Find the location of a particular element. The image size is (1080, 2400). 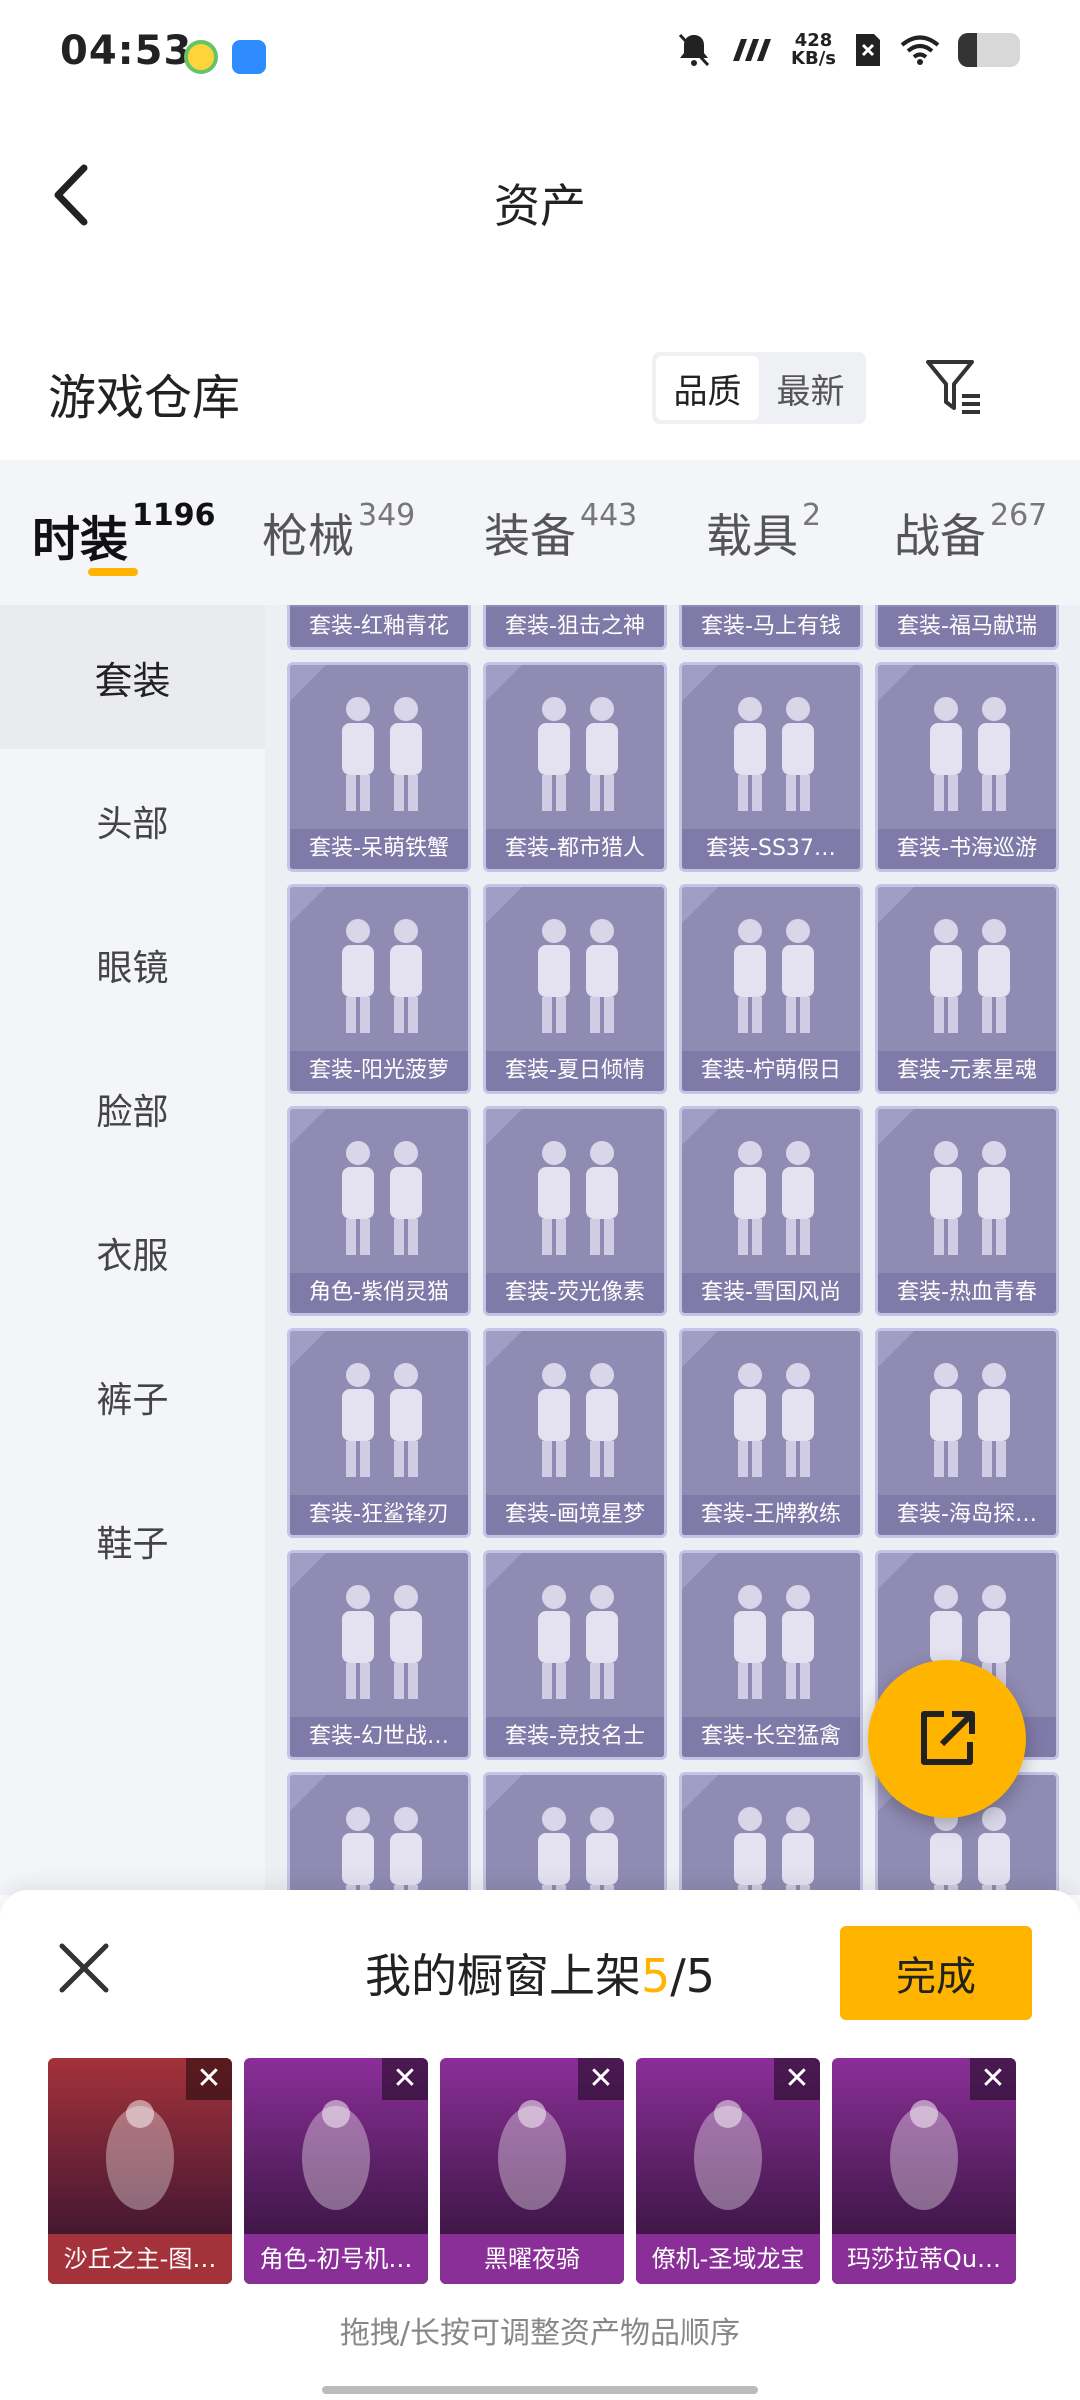

warehouse-header: 游戏仓库 品质 最新 is located at coordinates (540, 390).